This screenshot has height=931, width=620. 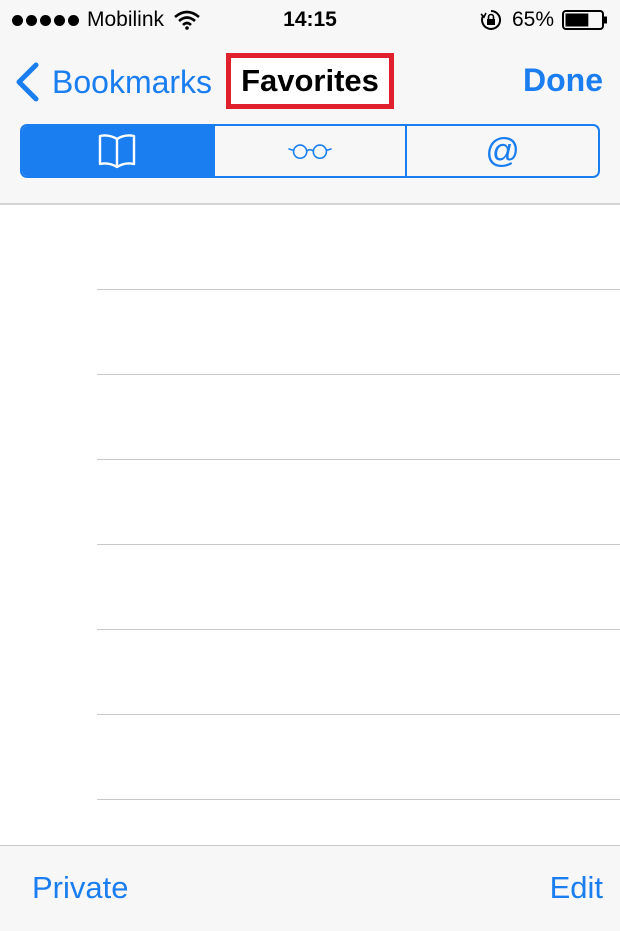 What do you see at coordinates (563, 80) in the screenshot?
I see `done-button: Done` at bounding box center [563, 80].